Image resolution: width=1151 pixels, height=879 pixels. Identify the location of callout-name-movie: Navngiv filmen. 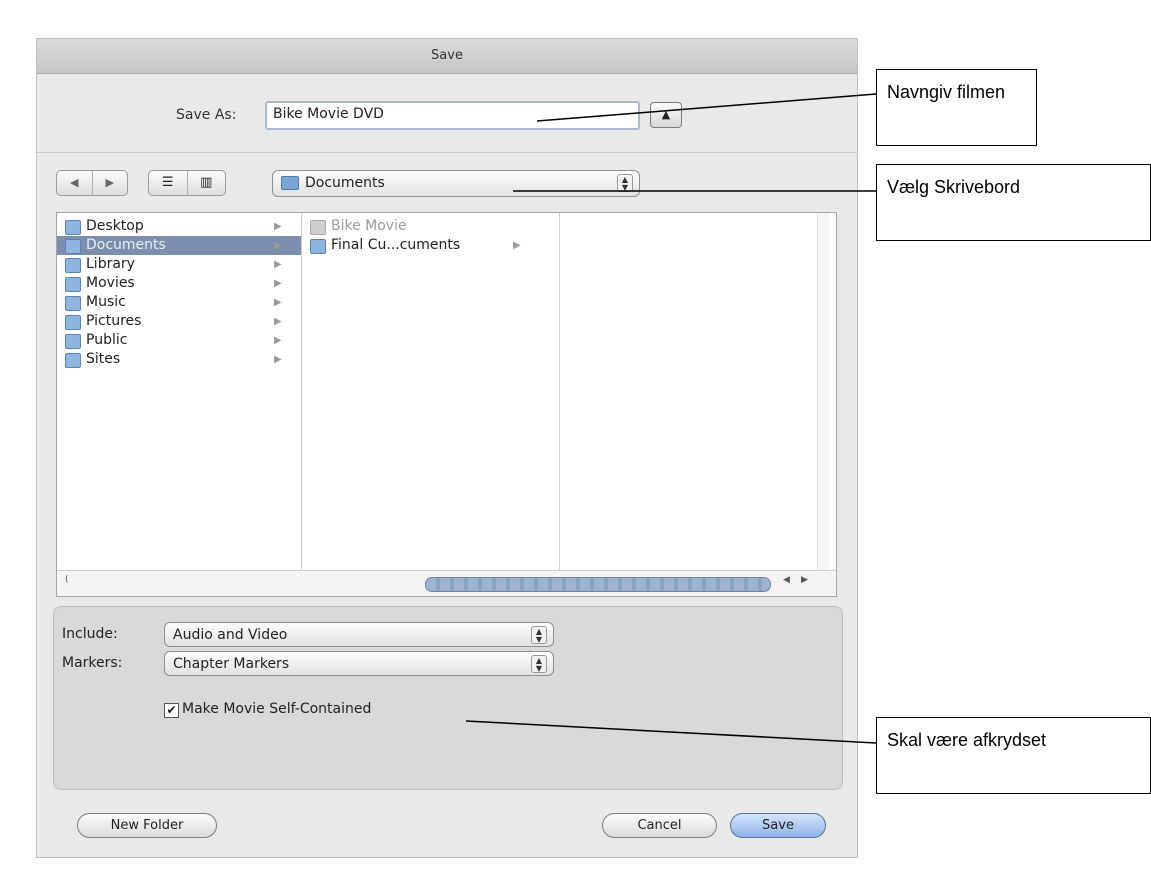
(956, 107).